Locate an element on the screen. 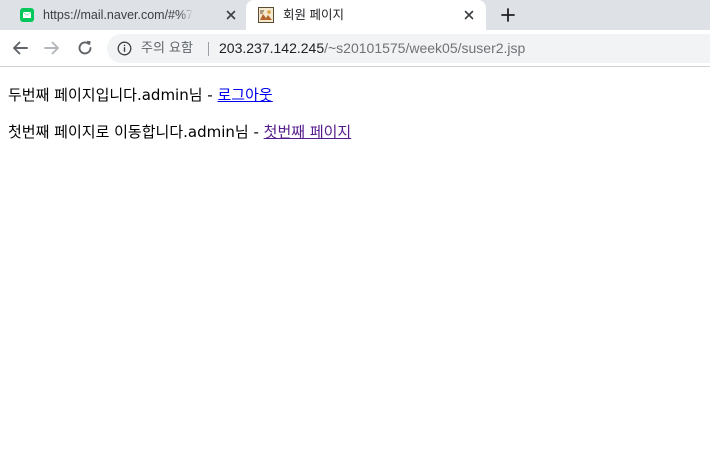  logout-link: 로그아웃 is located at coordinates (245, 95).